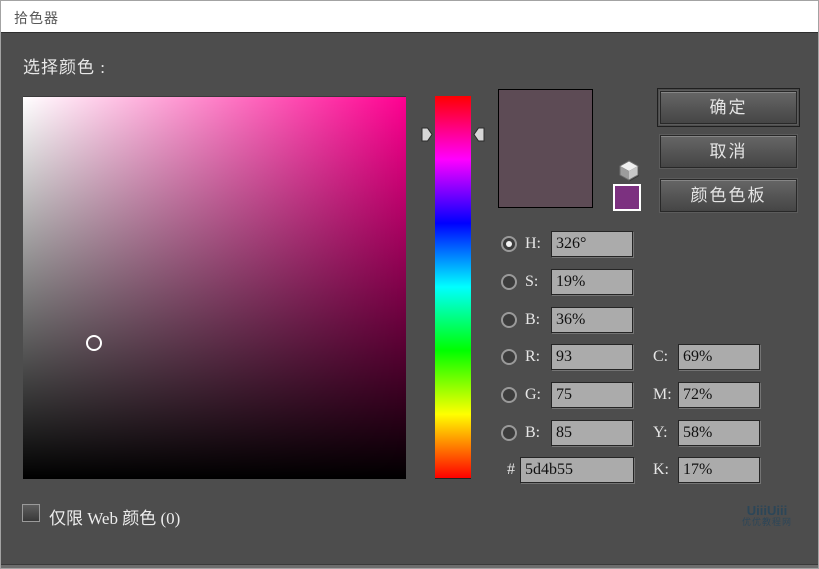 The height and width of the screenshot is (569, 819). Describe the element at coordinates (661, 469) in the screenshot. I see `k-label: K:` at that location.